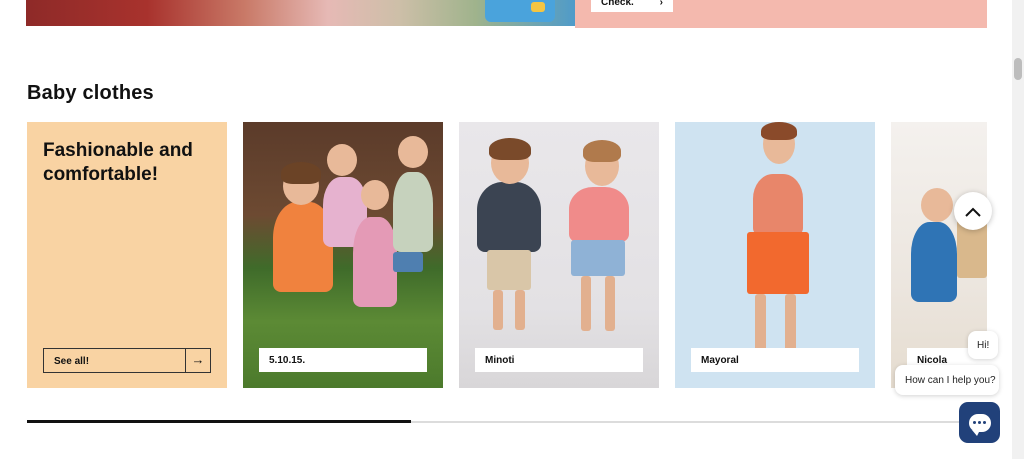  I want to click on chat-button, so click(979, 422).